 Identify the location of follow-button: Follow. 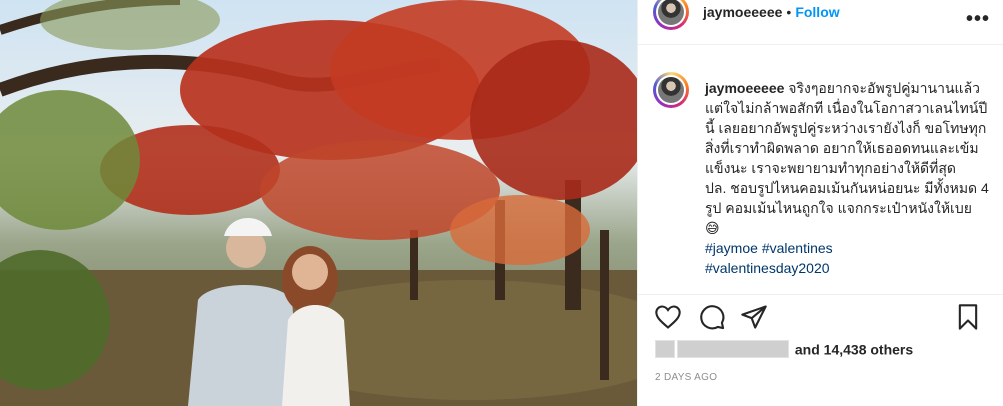
(817, 12).